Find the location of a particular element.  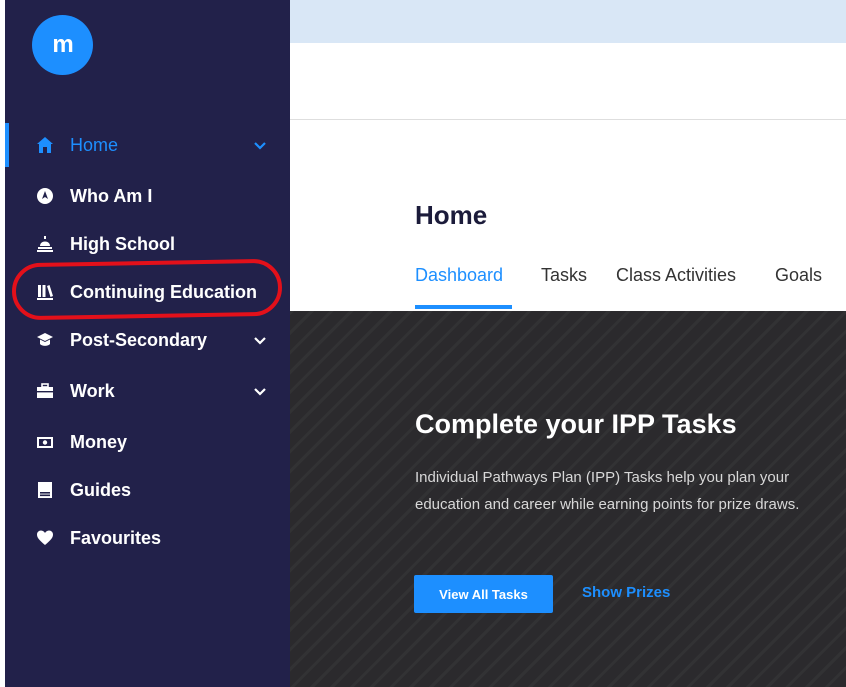

logo-letter: m is located at coordinates (62, 44).